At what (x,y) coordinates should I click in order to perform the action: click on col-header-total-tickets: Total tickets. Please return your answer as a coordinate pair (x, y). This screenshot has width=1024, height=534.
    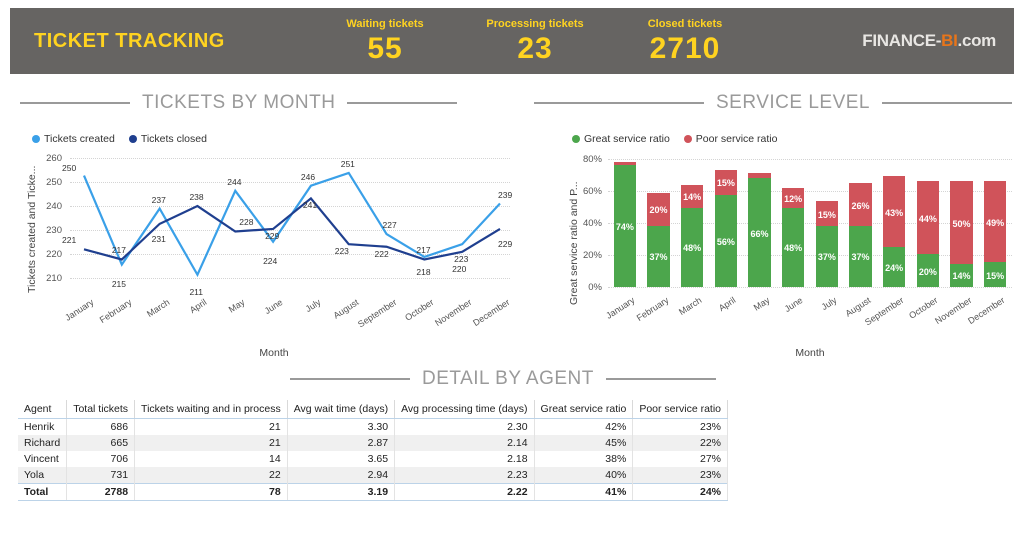
    Looking at the image, I should click on (101, 409).